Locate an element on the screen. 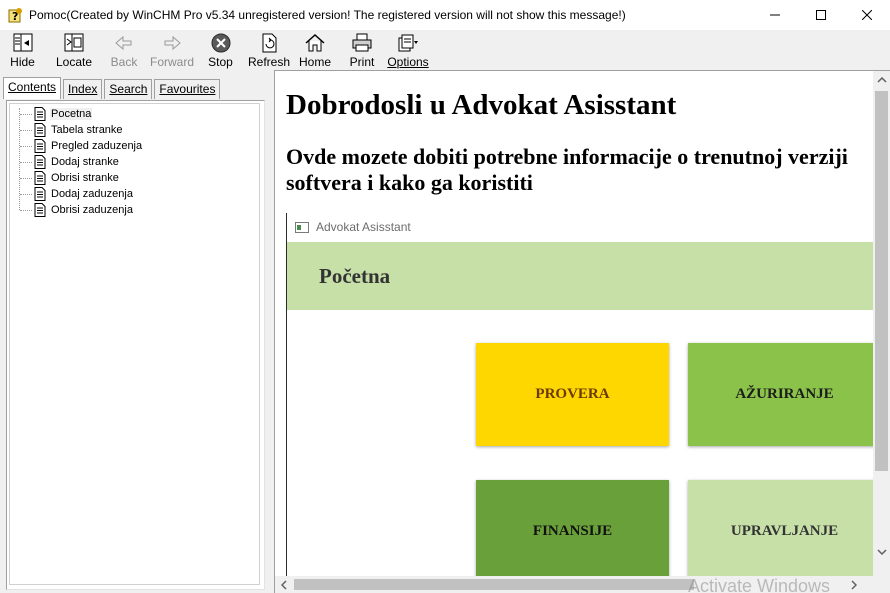 This screenshot has height=593, width=890. hide-label: Hide is located at coordinates (22, 62).